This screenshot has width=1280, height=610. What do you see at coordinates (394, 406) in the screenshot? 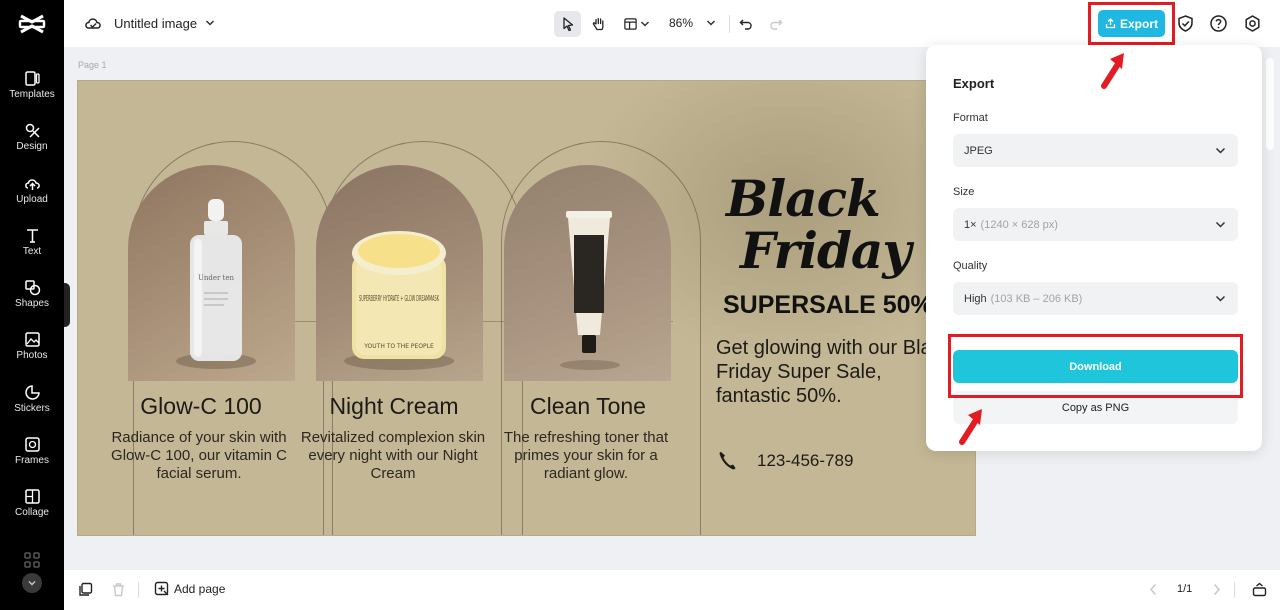
I see `product-name: Night Cream` at bounding box center [394, 406].